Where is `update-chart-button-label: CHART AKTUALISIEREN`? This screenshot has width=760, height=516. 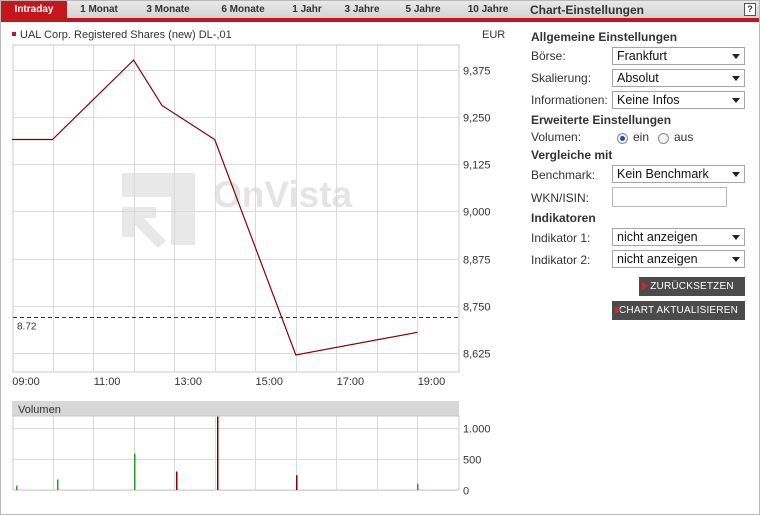
update-chart-button-label: CHART AKTUALISIEREN is located at coordinates (678, 310).